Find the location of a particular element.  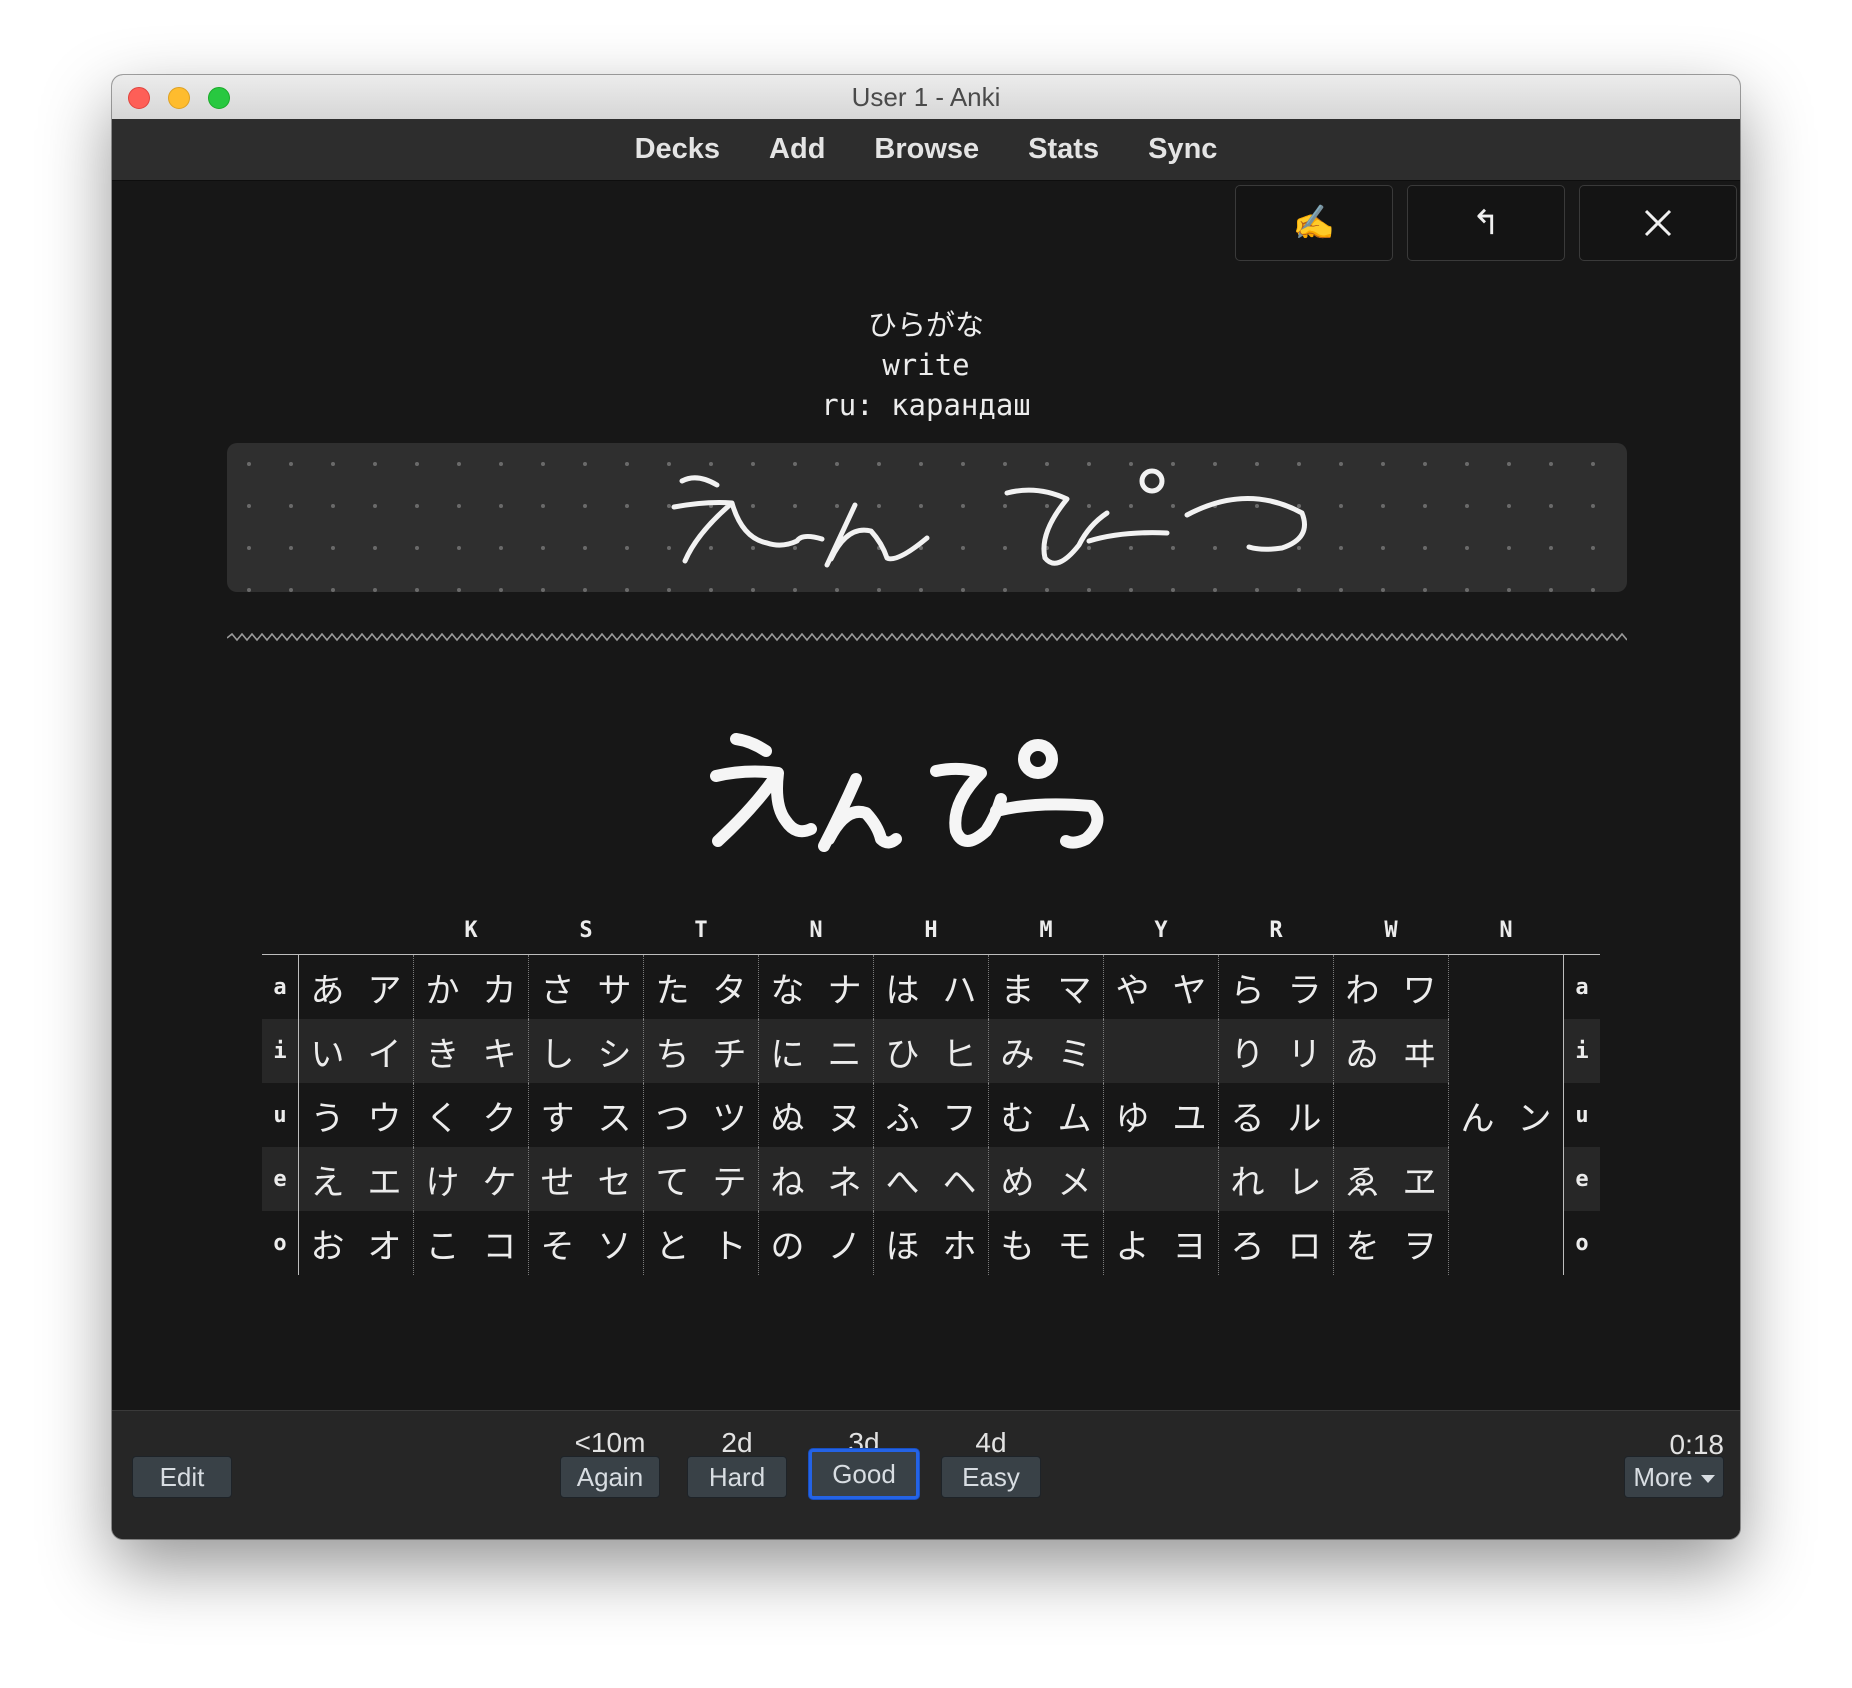

hiragana: ふ is located at coordinates (902, 1118).